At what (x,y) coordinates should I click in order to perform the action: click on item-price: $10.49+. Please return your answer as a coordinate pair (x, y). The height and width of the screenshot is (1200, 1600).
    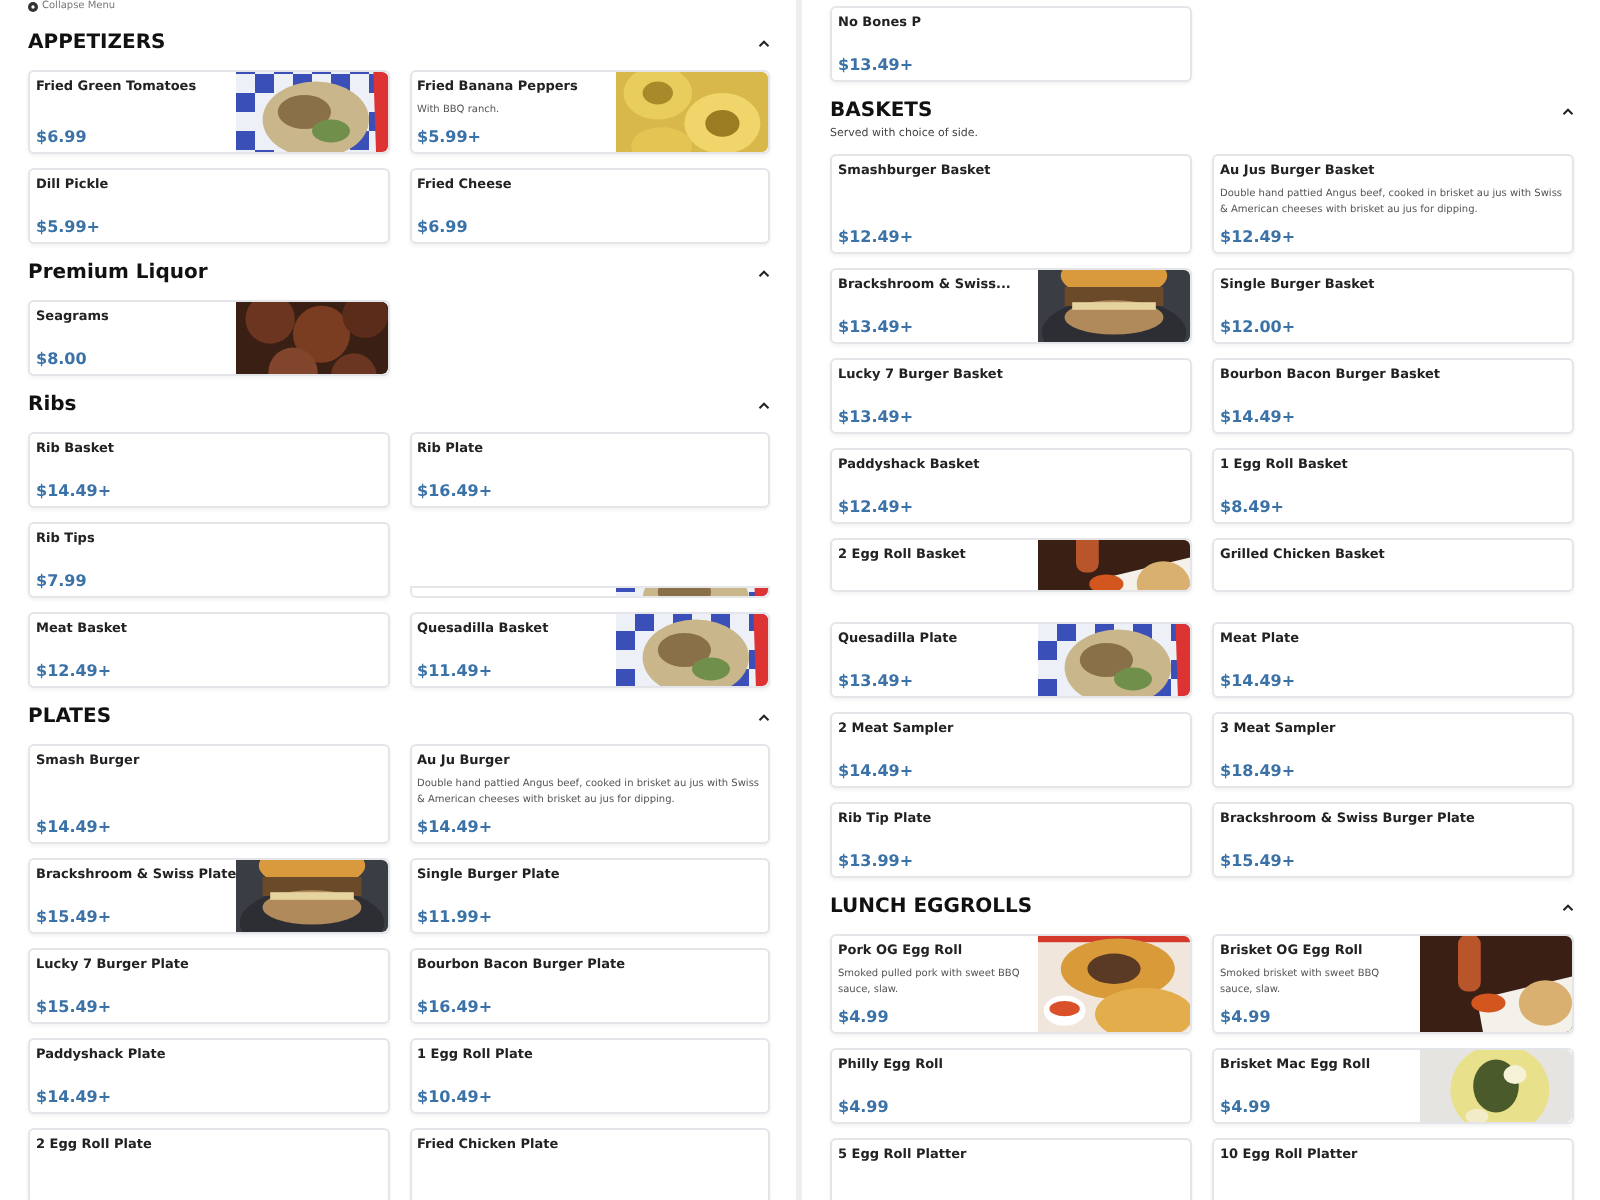
    Looking at the image, I should click on (456, 1097).